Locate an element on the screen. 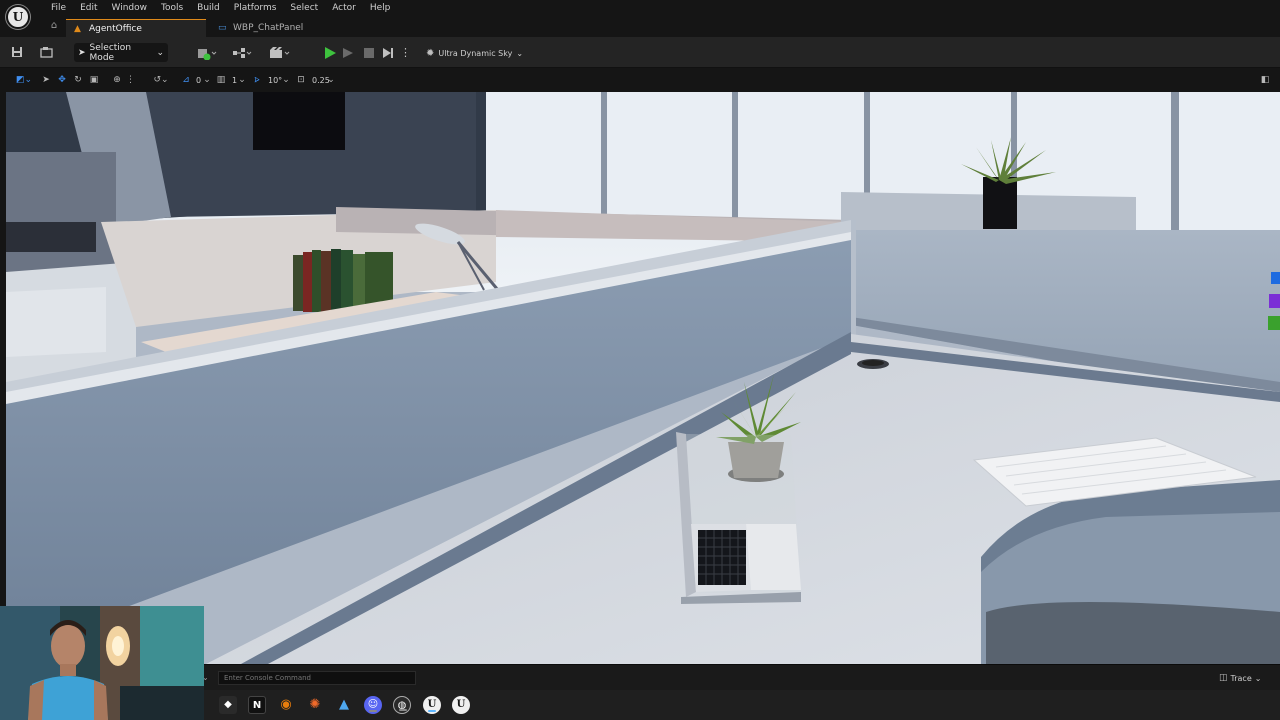  webcam-feed is located at coordinates (102, 663).